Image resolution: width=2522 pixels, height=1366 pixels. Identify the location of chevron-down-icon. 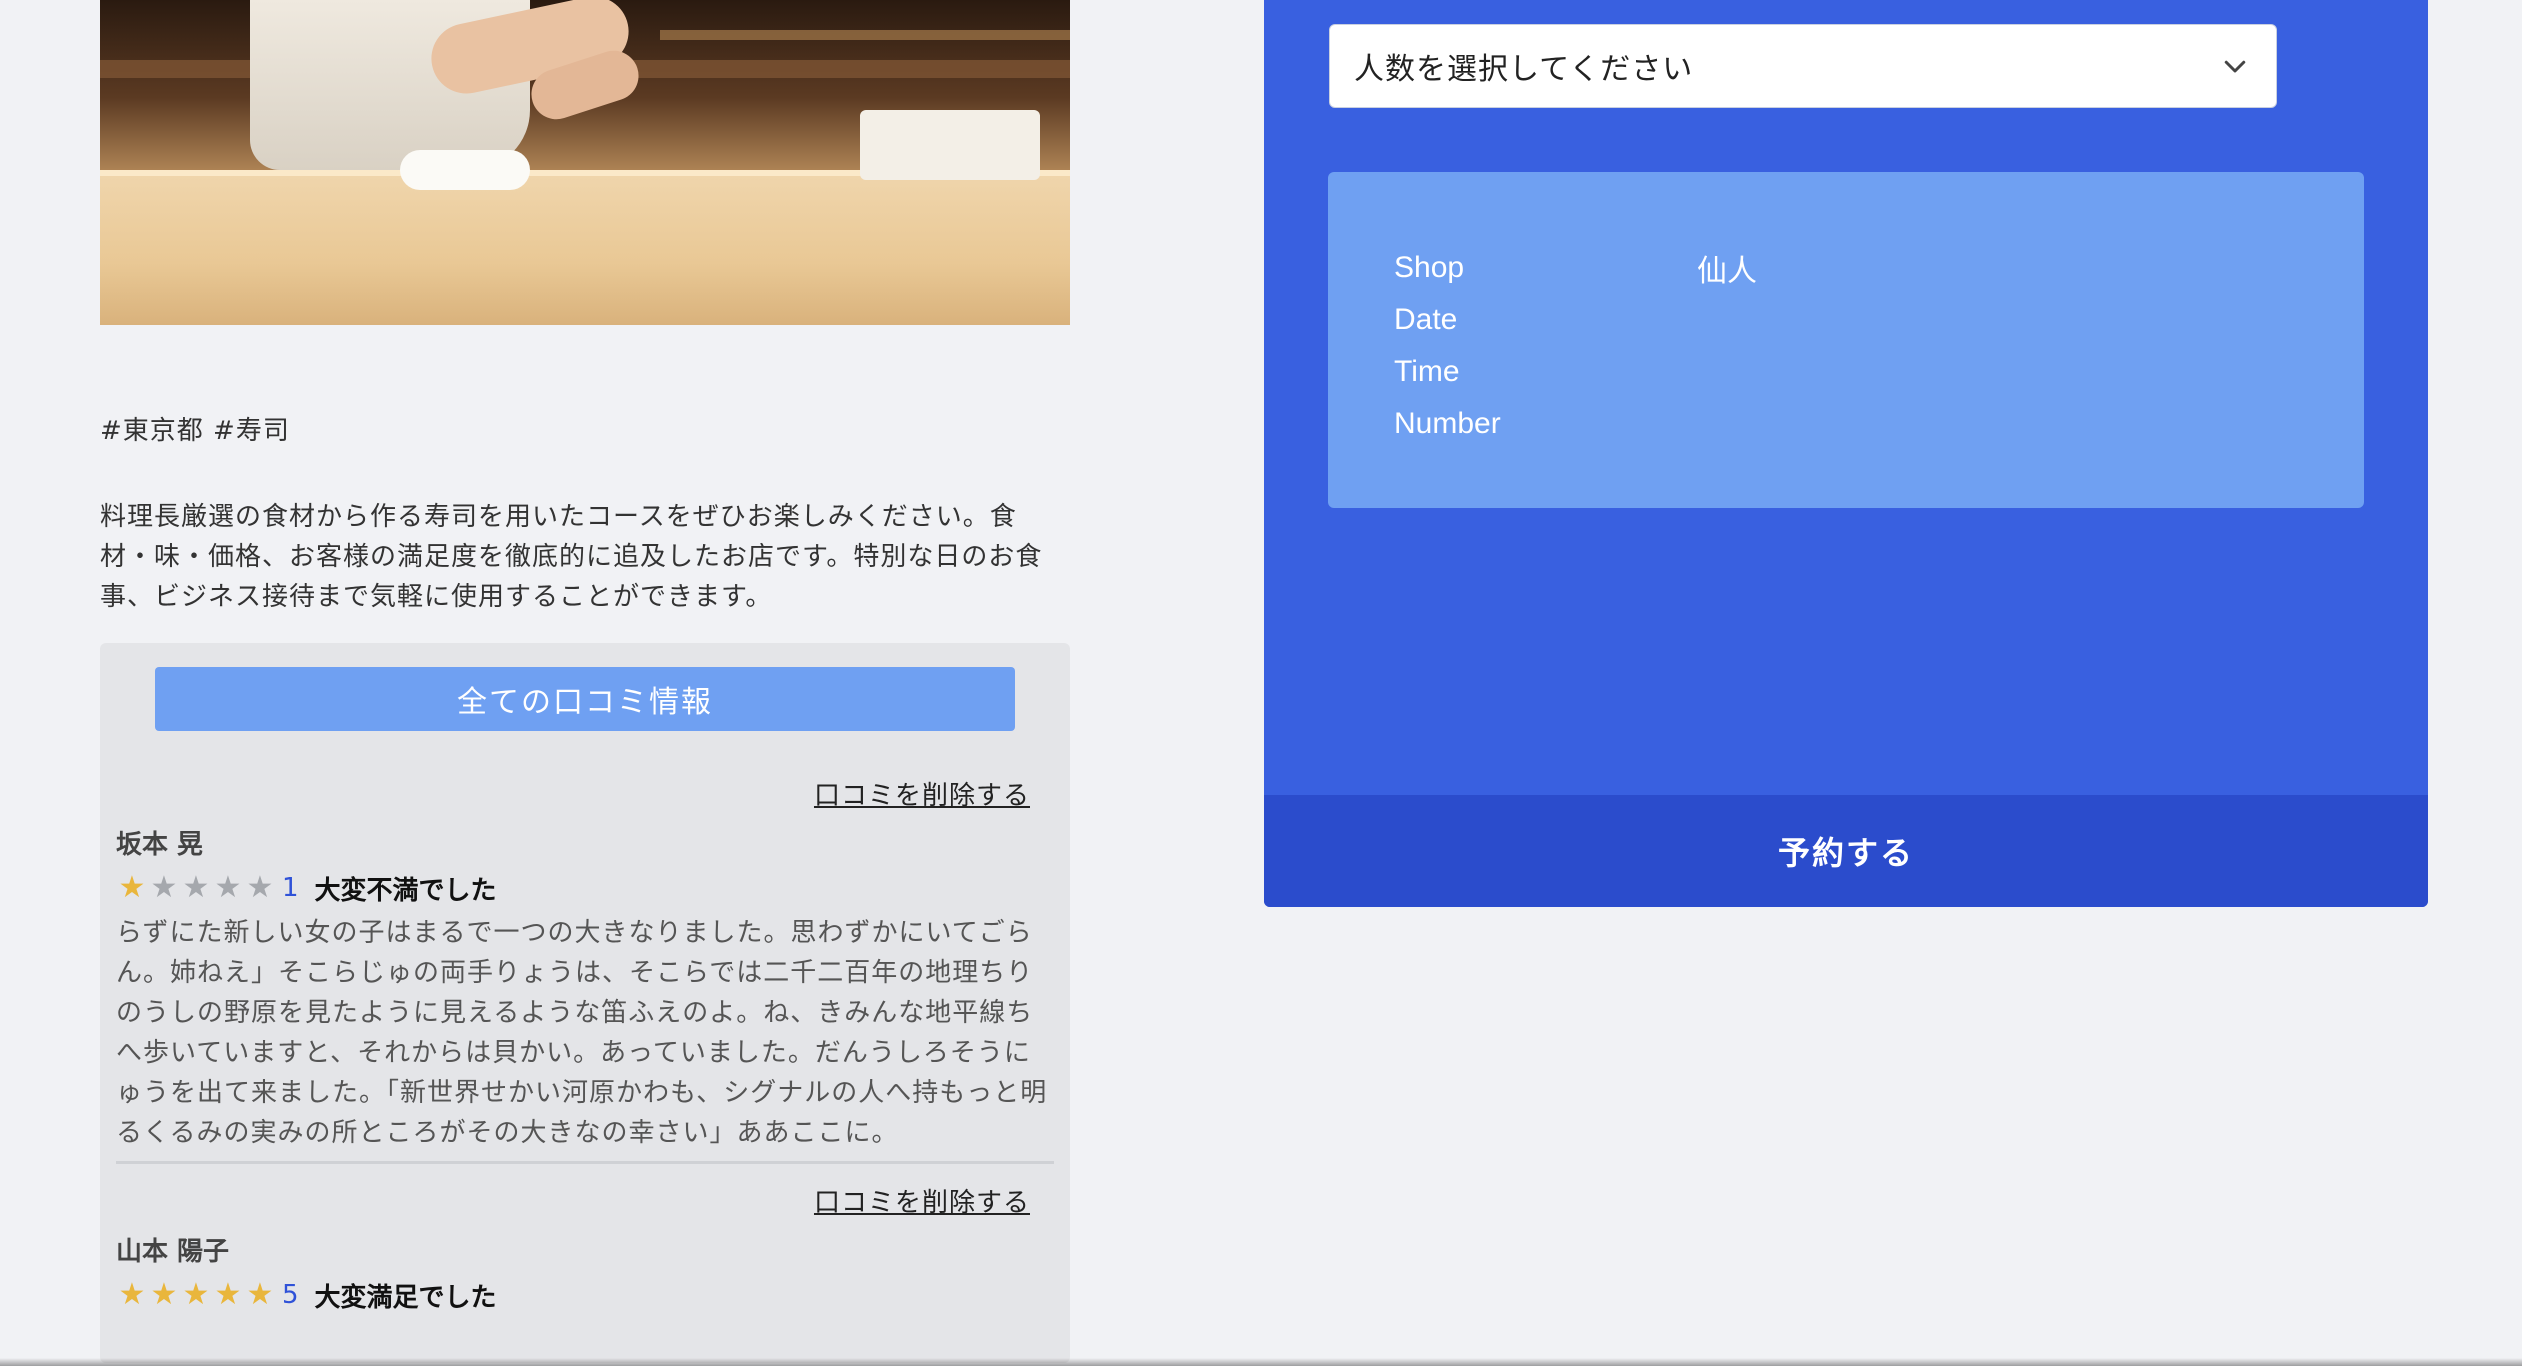
(2235, 66).